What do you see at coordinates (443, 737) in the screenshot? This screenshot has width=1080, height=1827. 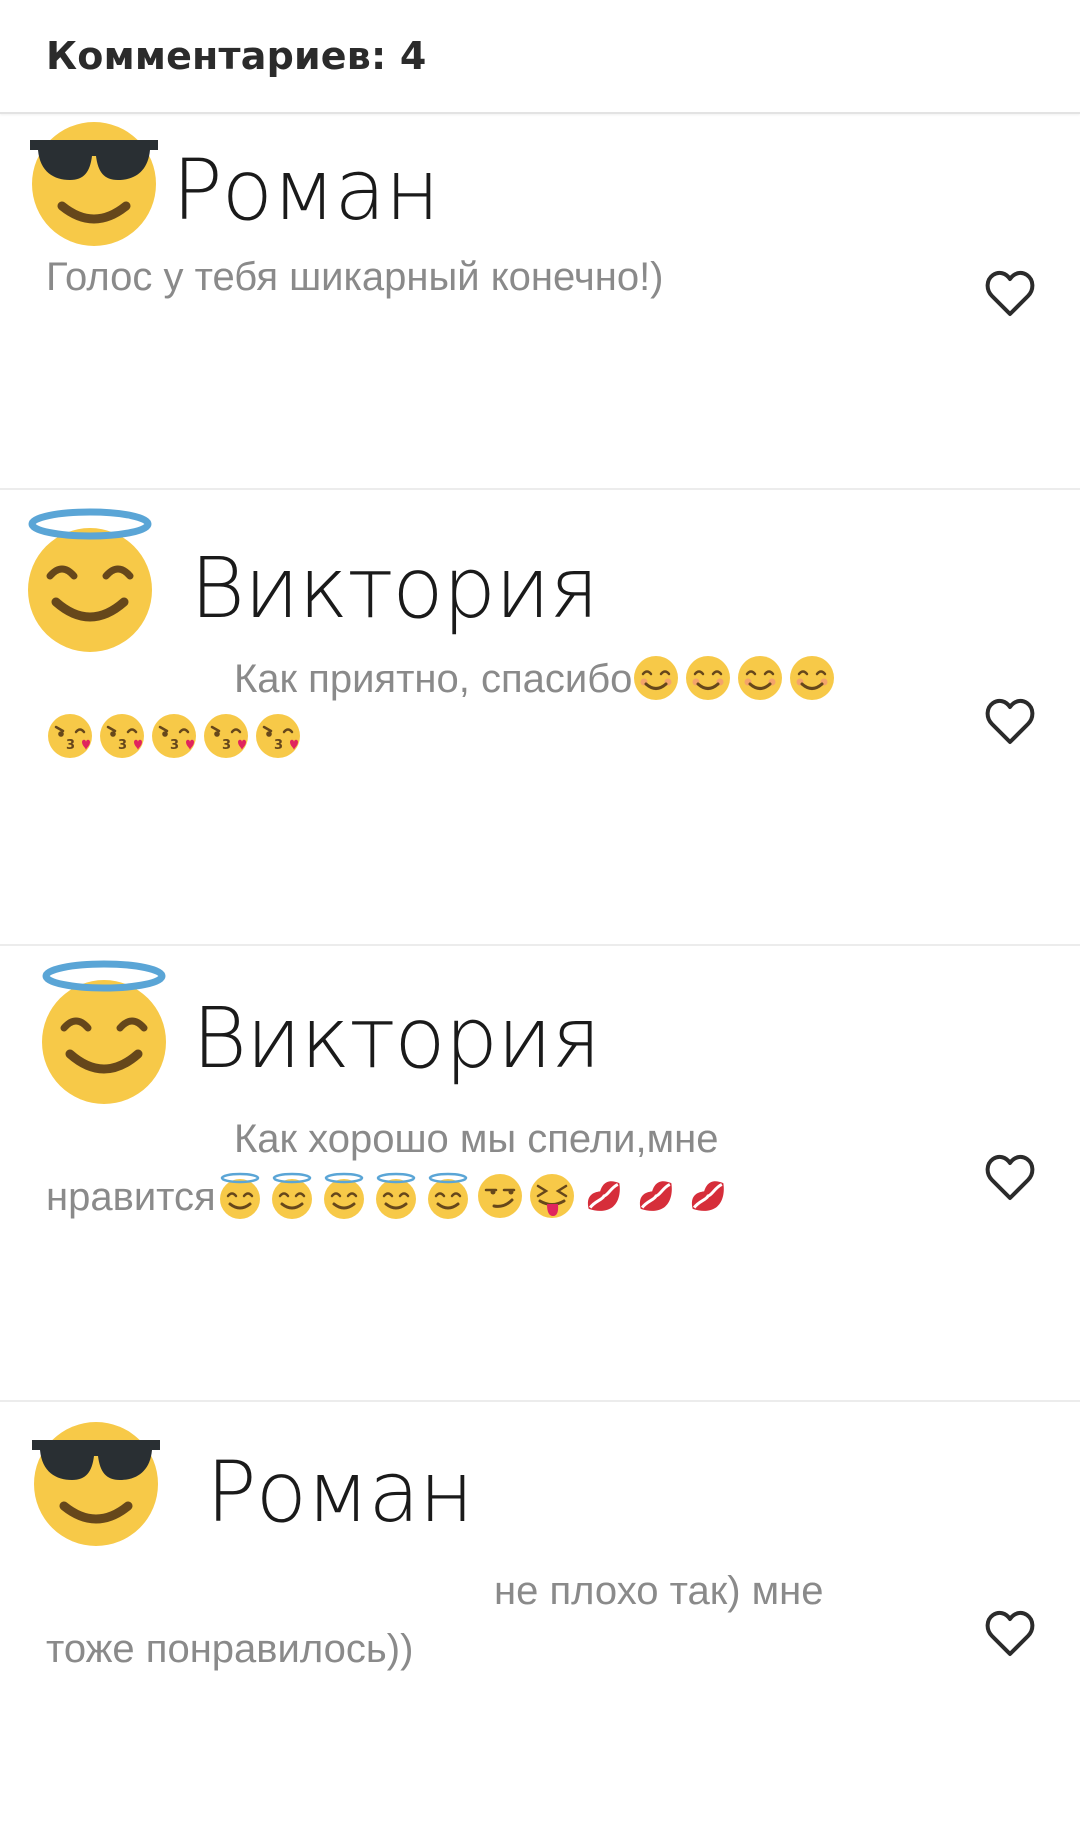 I see `comment-text-line` at bounding box center [443, 737].